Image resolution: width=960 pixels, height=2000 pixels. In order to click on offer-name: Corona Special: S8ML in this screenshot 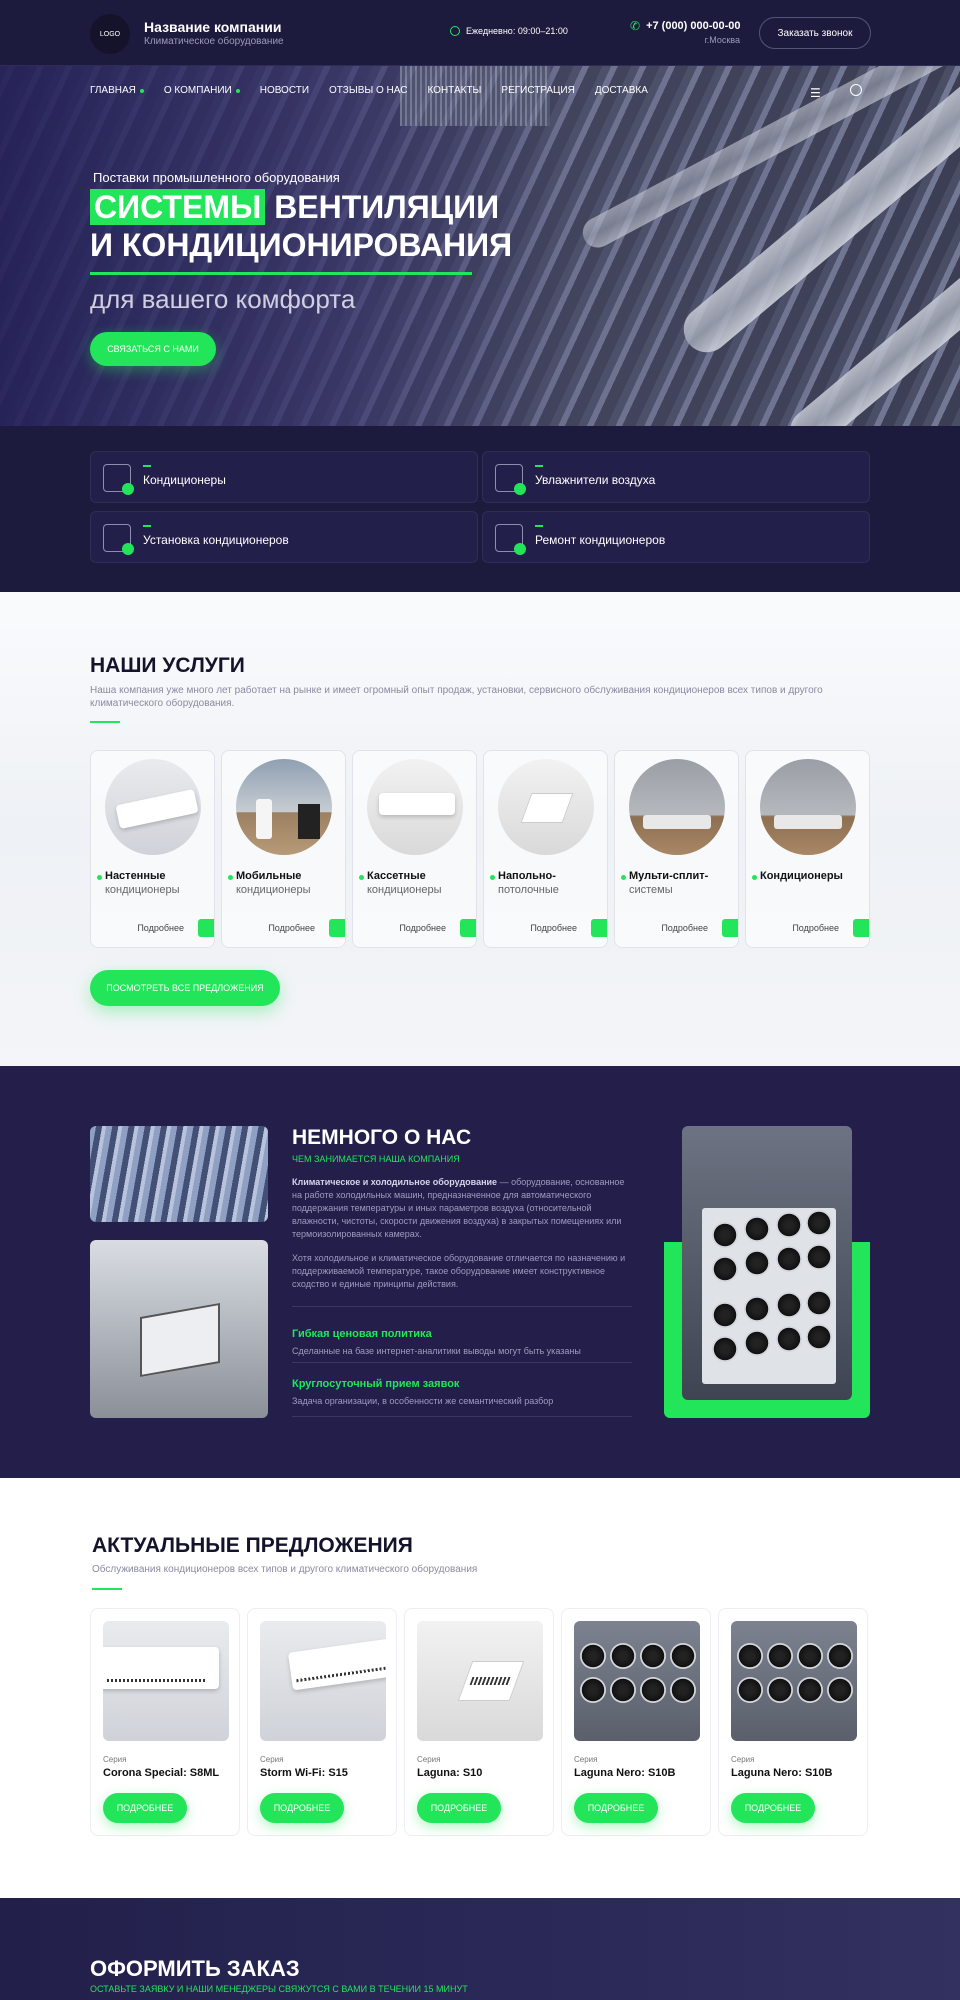, I will do `click(161, 1773)`.